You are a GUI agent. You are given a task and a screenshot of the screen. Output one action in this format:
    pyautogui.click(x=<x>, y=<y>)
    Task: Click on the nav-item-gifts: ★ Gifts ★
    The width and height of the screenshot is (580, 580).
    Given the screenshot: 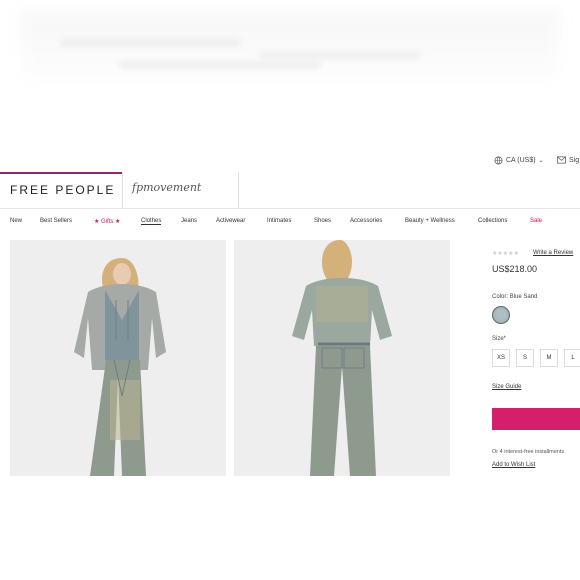 What is the action you would take?
    pyautogui.click(x=107, y=221)
    